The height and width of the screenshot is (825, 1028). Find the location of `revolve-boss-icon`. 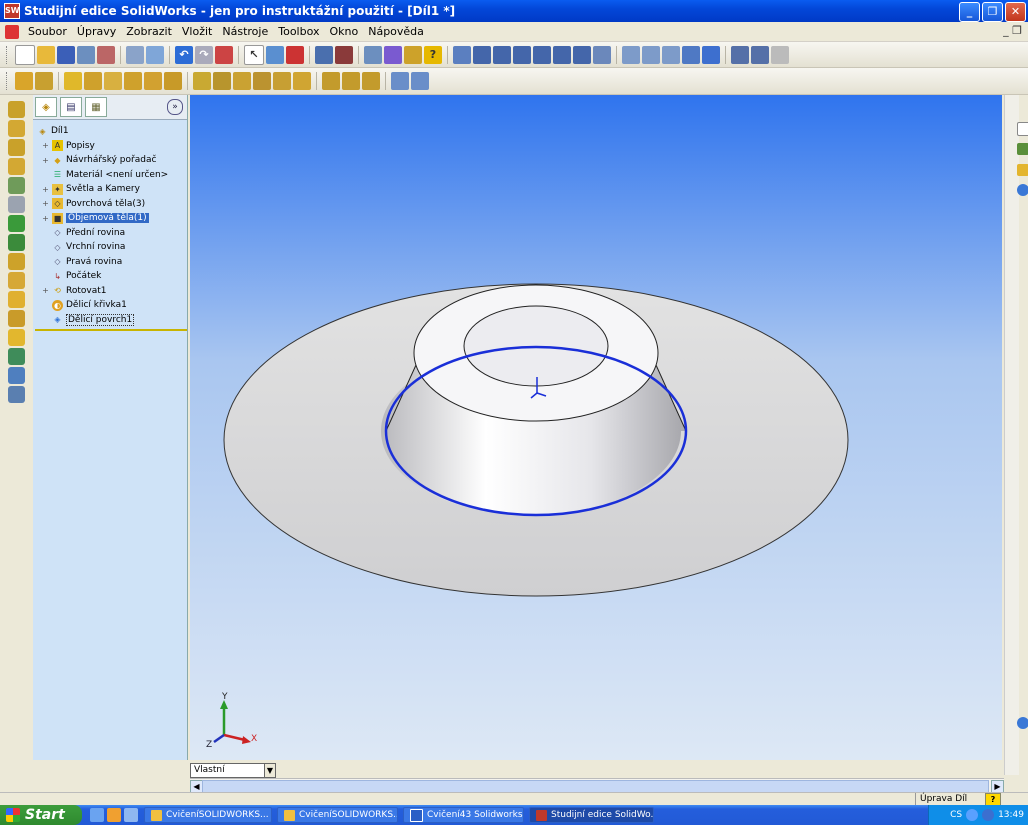

revolve-boss-icon is located at coordinates (16, 128).